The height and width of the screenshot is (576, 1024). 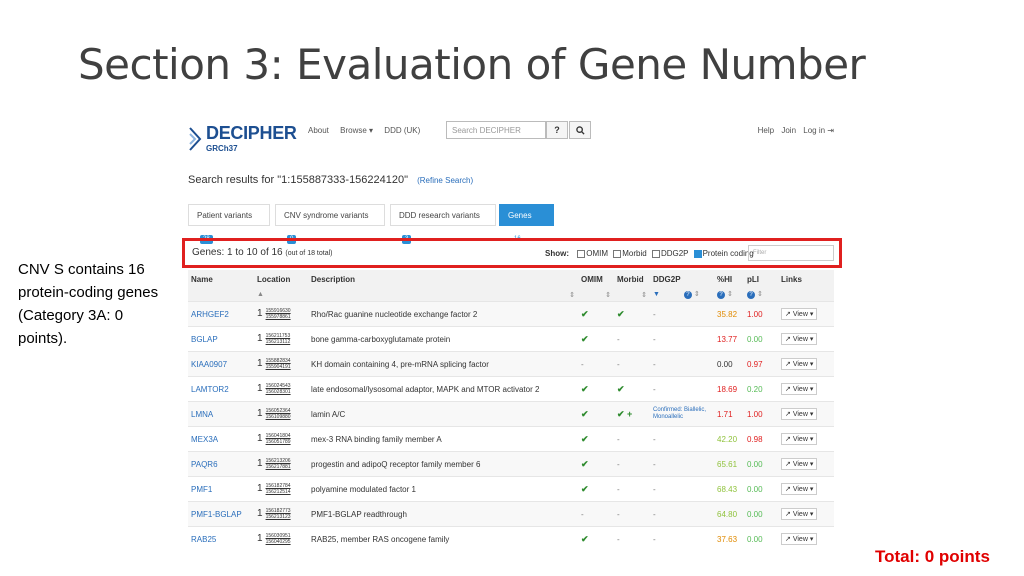 What do you see at coordinates (221, 279) in the screenshot?
I see `col-name: Name` at bounding box center [221, 279].